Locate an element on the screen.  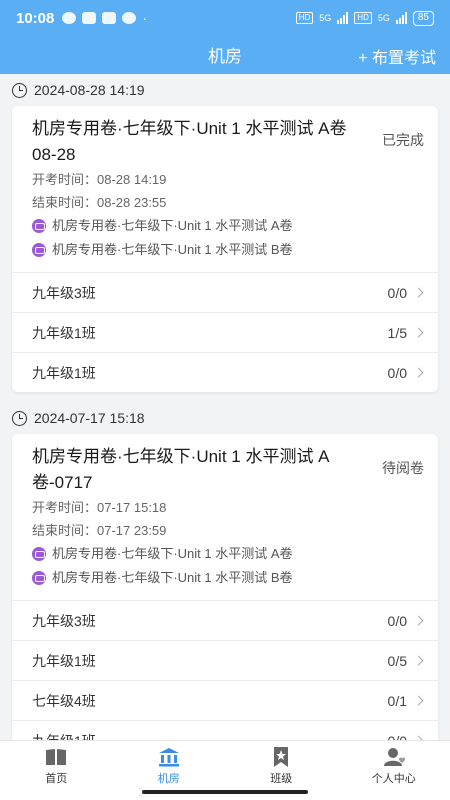
exam-start-time: 开考时间：08-28 14:19 is located at coordinates (99, 179).